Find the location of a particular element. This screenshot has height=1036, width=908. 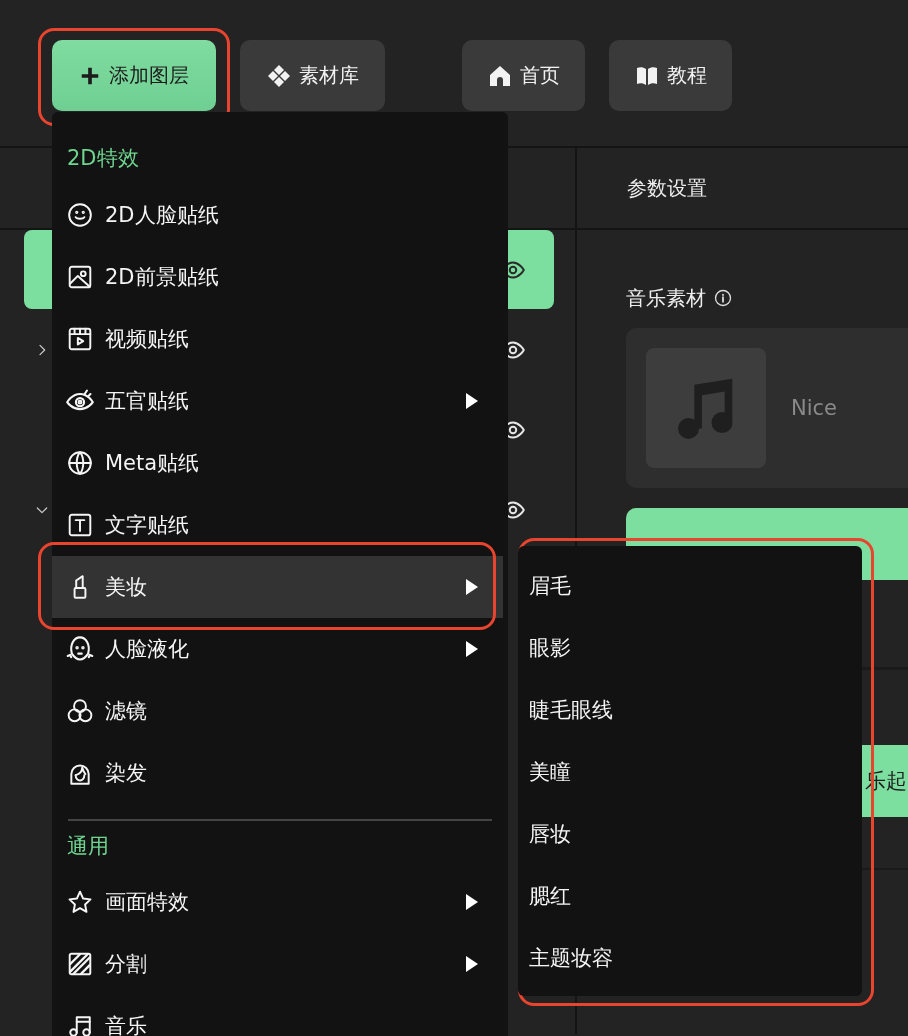

music-title: Nice is located at coordinates (814, 408).